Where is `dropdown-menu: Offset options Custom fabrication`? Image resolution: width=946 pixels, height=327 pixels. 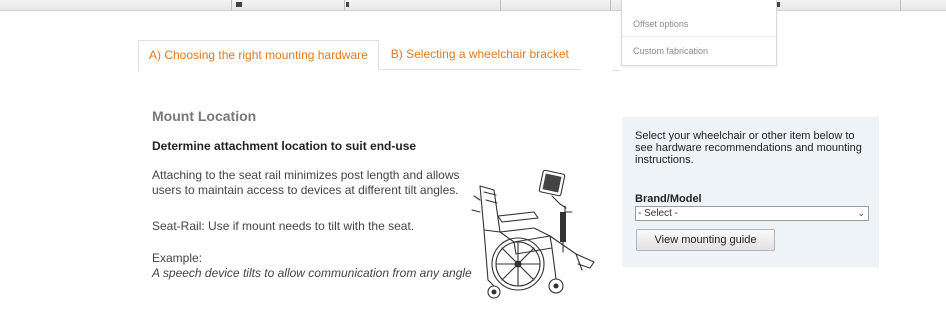 dropdown-menu: Offset options Custom fabrication is located at coordinates (699, 33).